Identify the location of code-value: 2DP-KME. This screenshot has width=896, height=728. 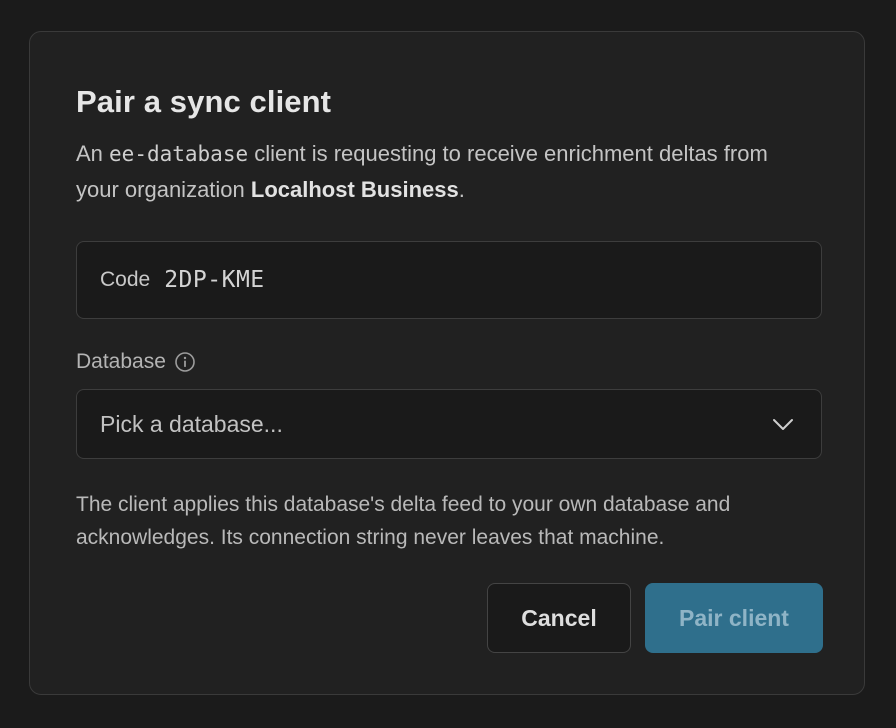
(214, 280).